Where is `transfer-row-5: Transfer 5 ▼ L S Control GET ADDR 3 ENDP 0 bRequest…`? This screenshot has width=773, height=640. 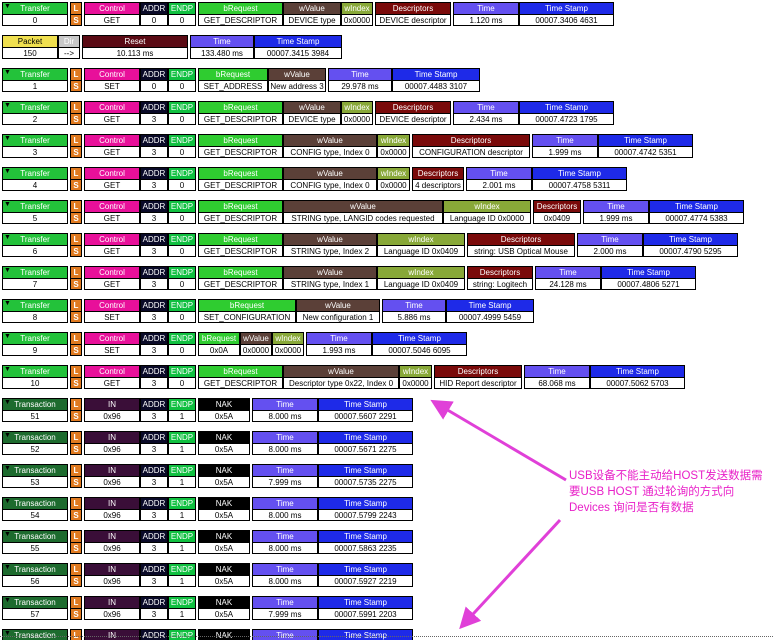
transfer-row-5: Transfer 5 ▼ L S Control GET ADDR 3 ENDP 0 bRequest… is located at coordinates (373, 212).